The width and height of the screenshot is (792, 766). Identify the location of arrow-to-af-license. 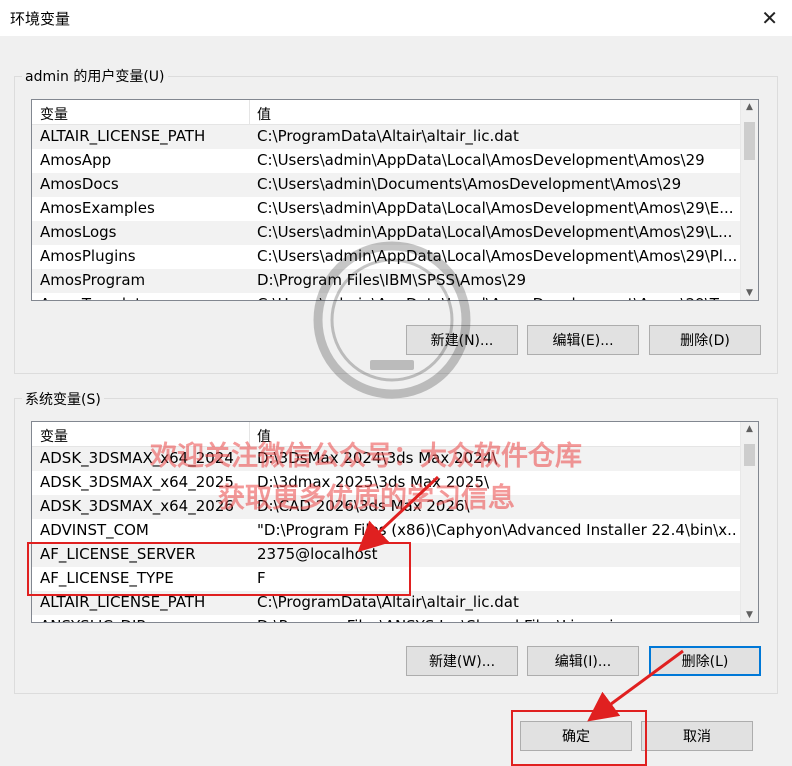
(398, 514).